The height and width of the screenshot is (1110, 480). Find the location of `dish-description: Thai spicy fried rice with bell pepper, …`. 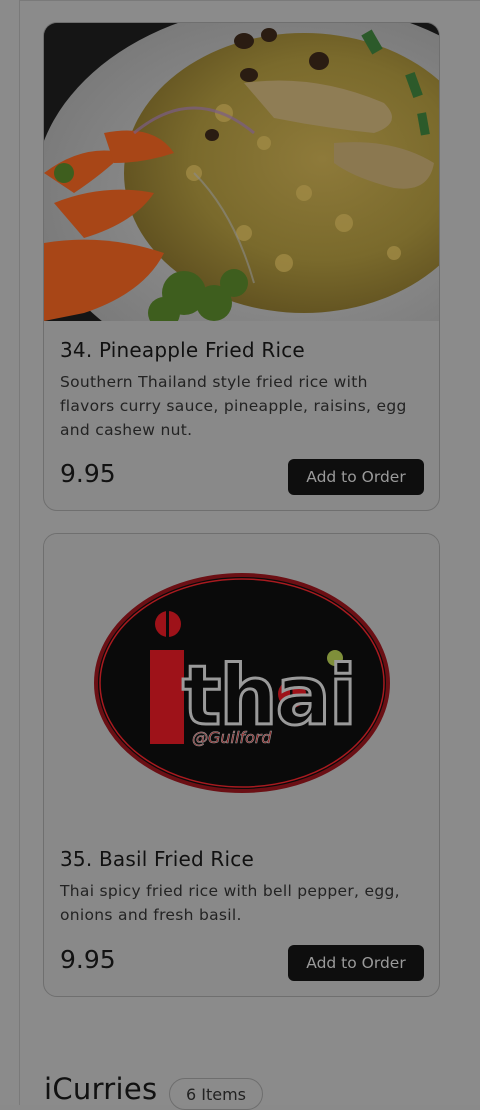

dish-description: Thai spicy fried rice with bell pepper, … is located at coordinates (230, 903).